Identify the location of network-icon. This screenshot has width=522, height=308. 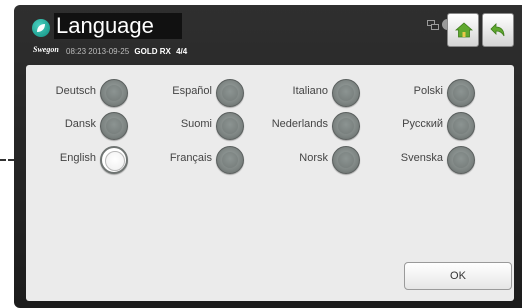
(433, 25).